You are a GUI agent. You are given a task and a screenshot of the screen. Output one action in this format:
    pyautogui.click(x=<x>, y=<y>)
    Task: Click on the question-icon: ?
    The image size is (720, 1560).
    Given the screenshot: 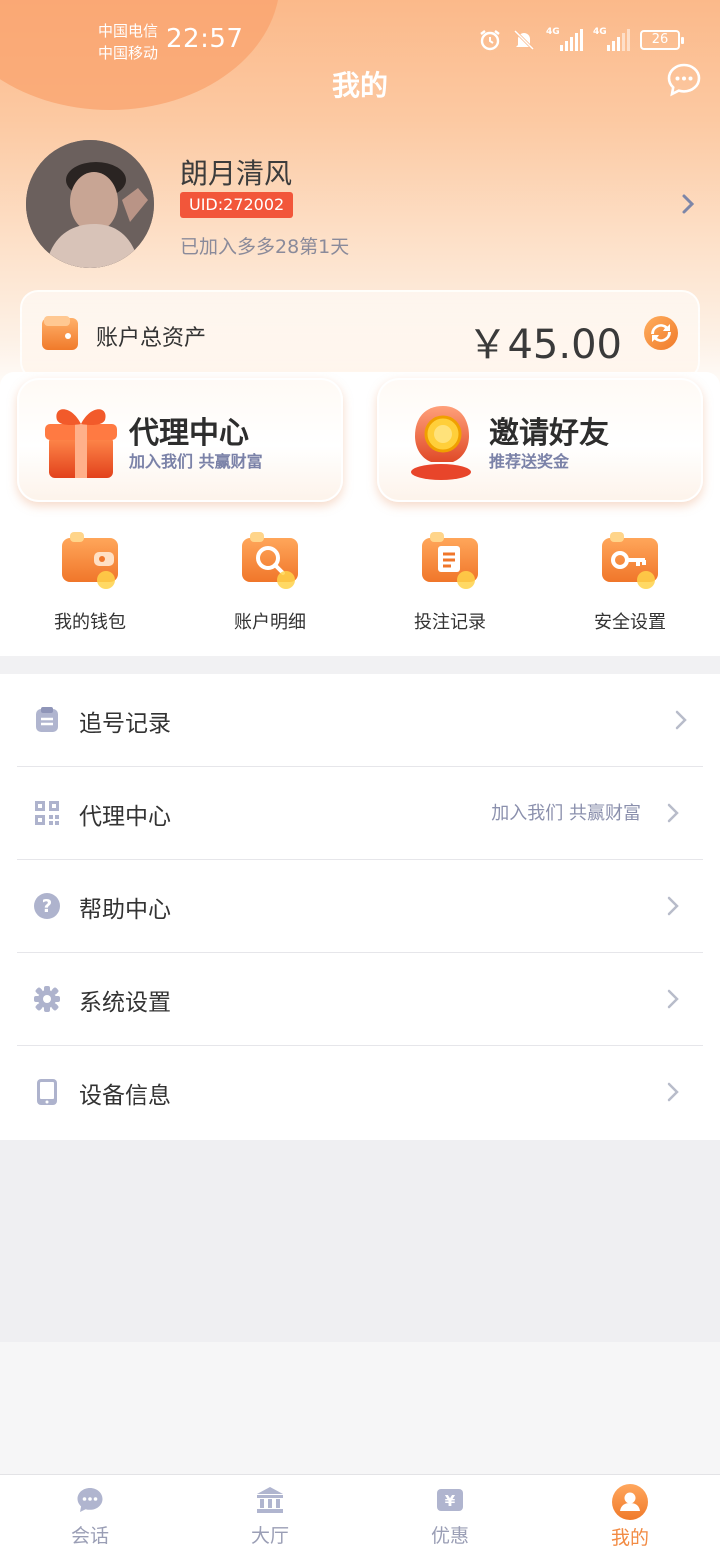 What is the action you would take?
    pyautogui.click(x=47, y=906)
    